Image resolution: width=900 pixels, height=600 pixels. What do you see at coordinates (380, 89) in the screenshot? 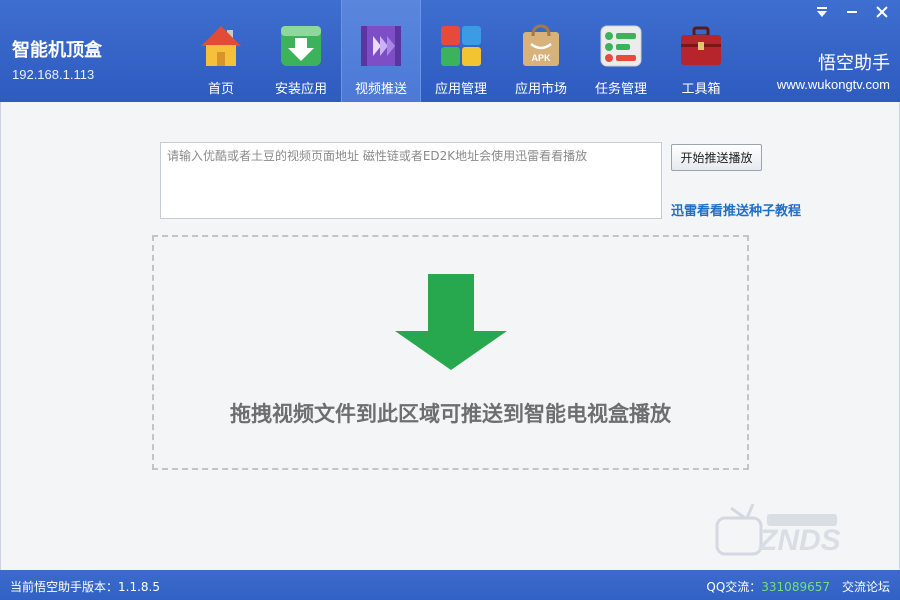
I see `nav-label-video-push: 视频推送` at bounding box center [380, 89].